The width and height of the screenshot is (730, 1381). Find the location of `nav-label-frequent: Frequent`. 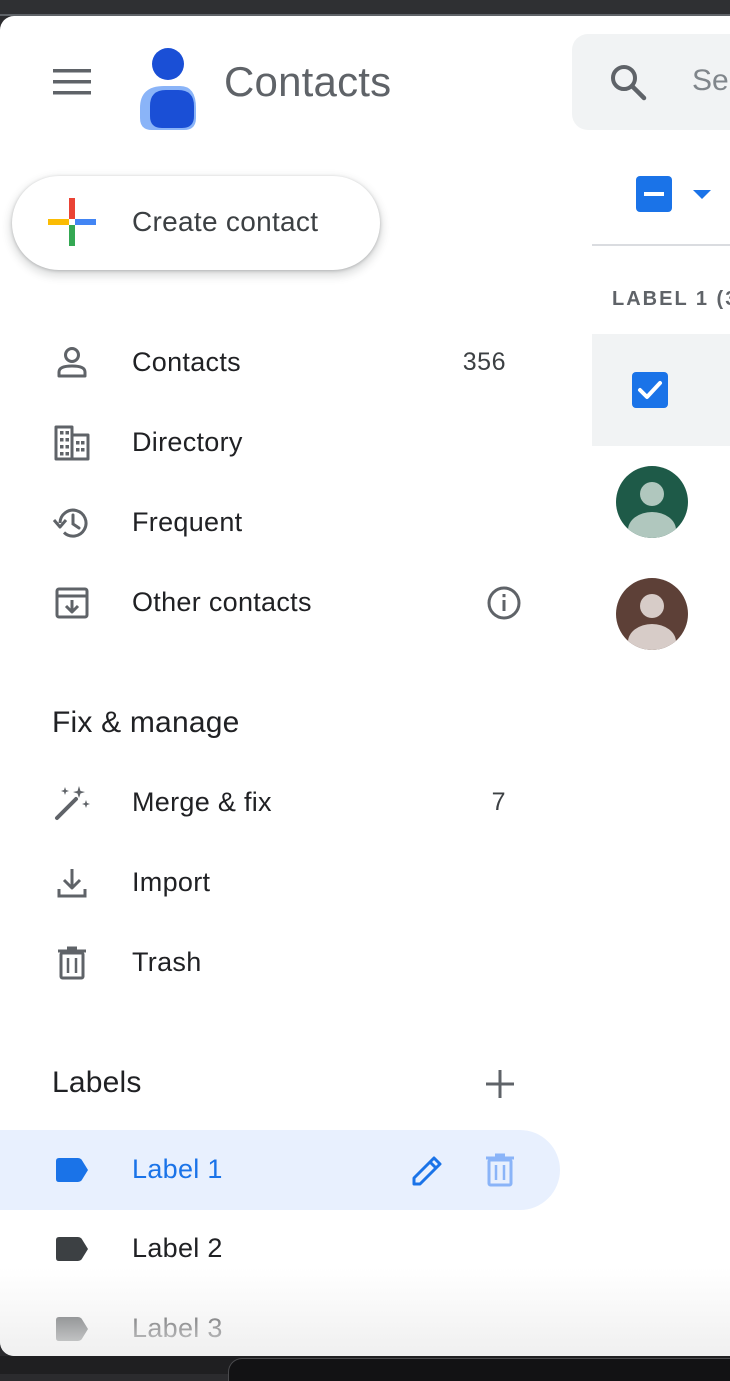

nav-label-frequent: Frequent is located at coordinates (187, 522).